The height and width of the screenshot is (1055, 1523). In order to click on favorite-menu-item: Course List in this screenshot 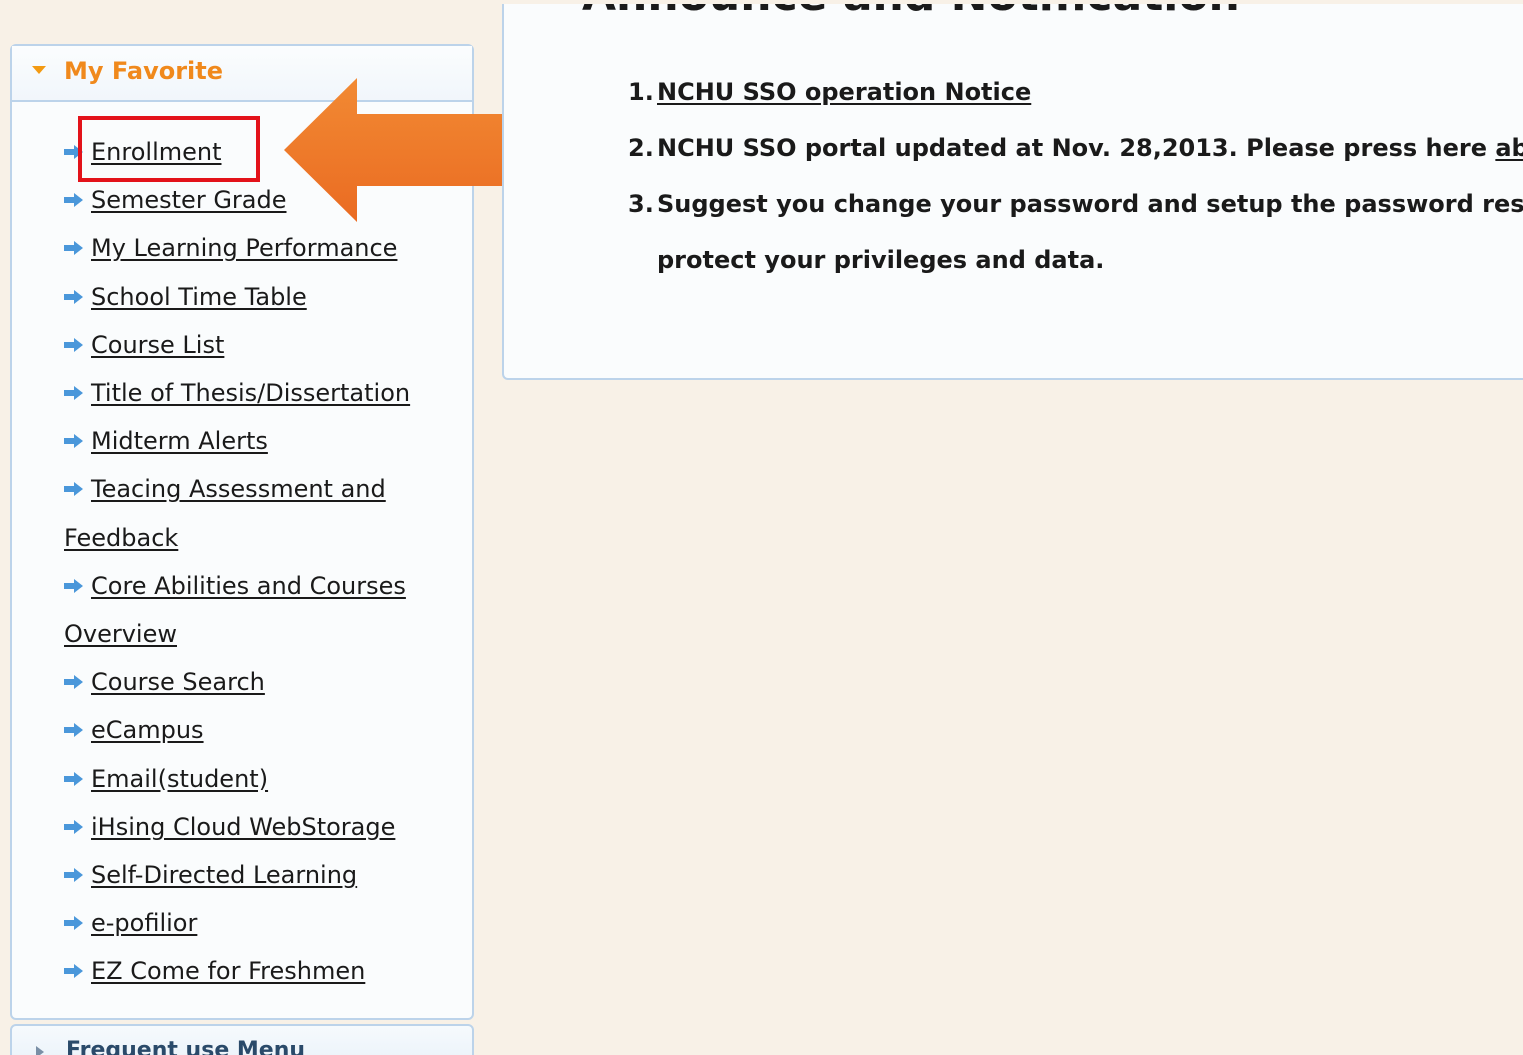, I will do `click(254, 345)`.